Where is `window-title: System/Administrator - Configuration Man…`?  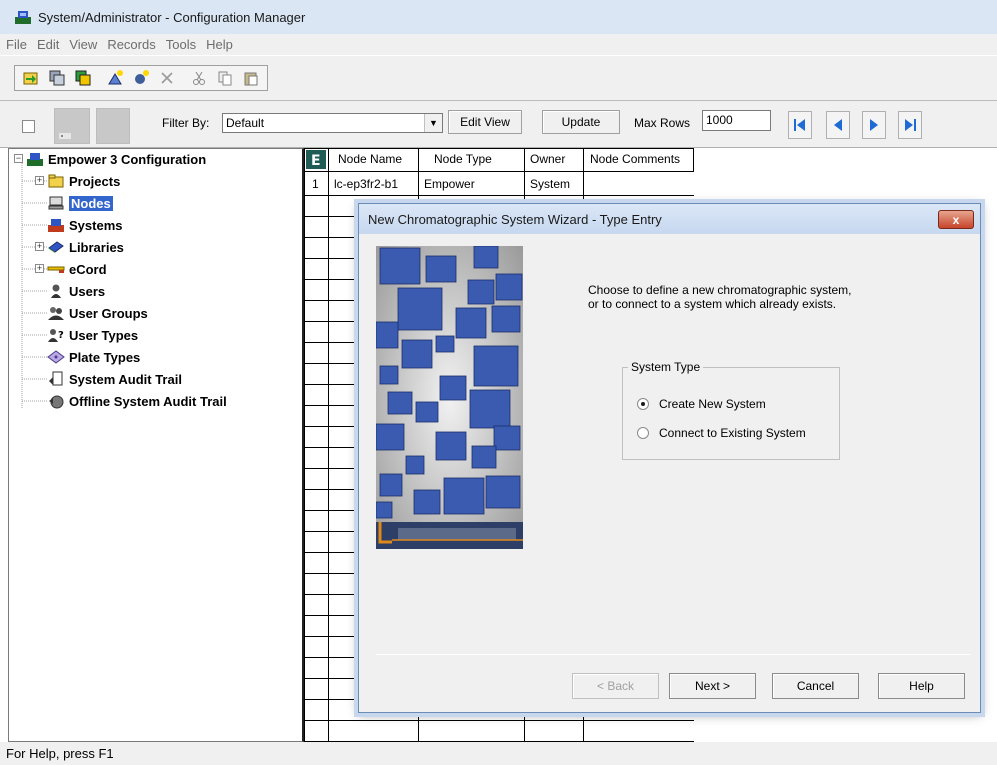
window-title: System/Administrator - Configuration Man… is located at coordinates (172, 17).